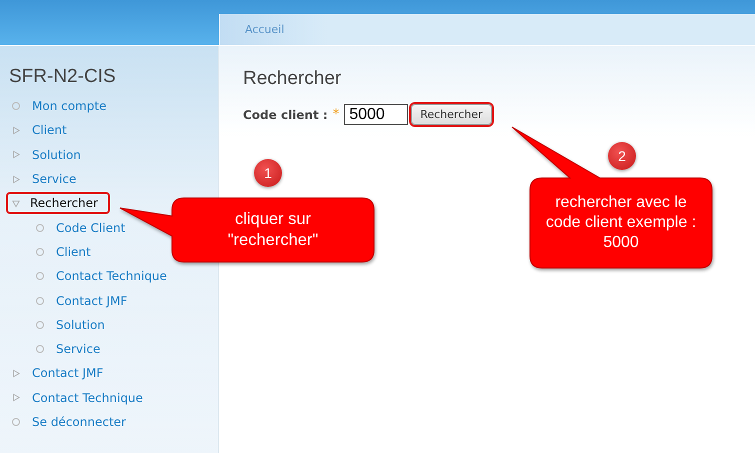 The image size is (755, 453). Describe the element at coordinates (285, 115) in the screenshot. I see `field-label: Code client :` at that location.